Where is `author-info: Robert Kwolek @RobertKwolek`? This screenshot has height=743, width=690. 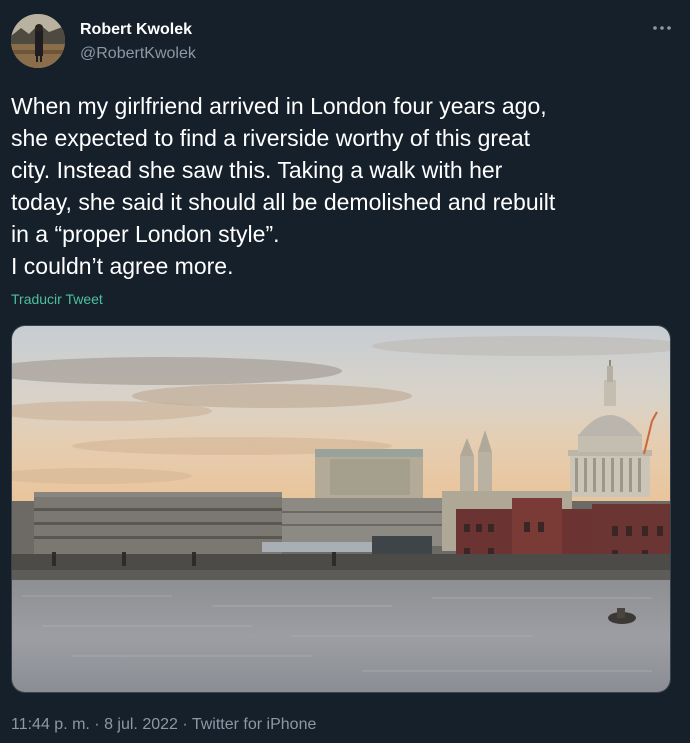
author-info: Robert Kwolek @RobertKwolek is located at coordinates (138, 42).